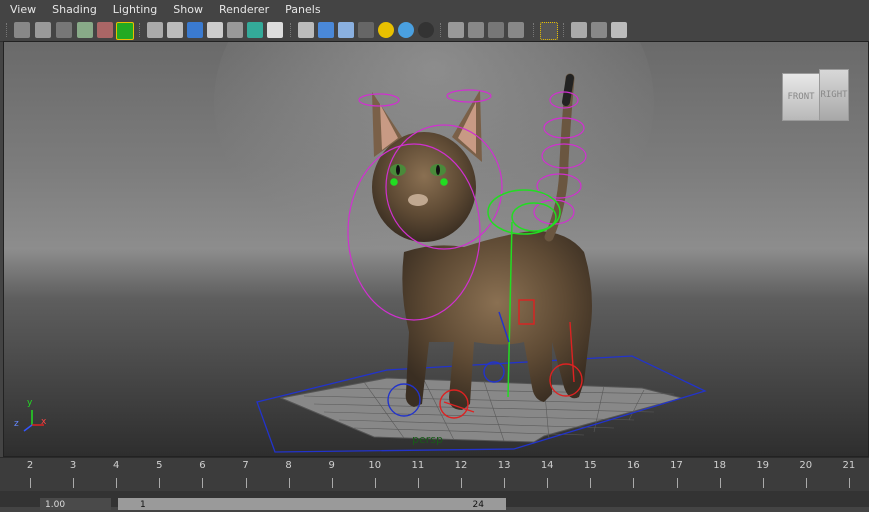  What do you see at coordinates (481, 410) in the screenshot?
I see `ground-grid` at bounding box center [481, 410].